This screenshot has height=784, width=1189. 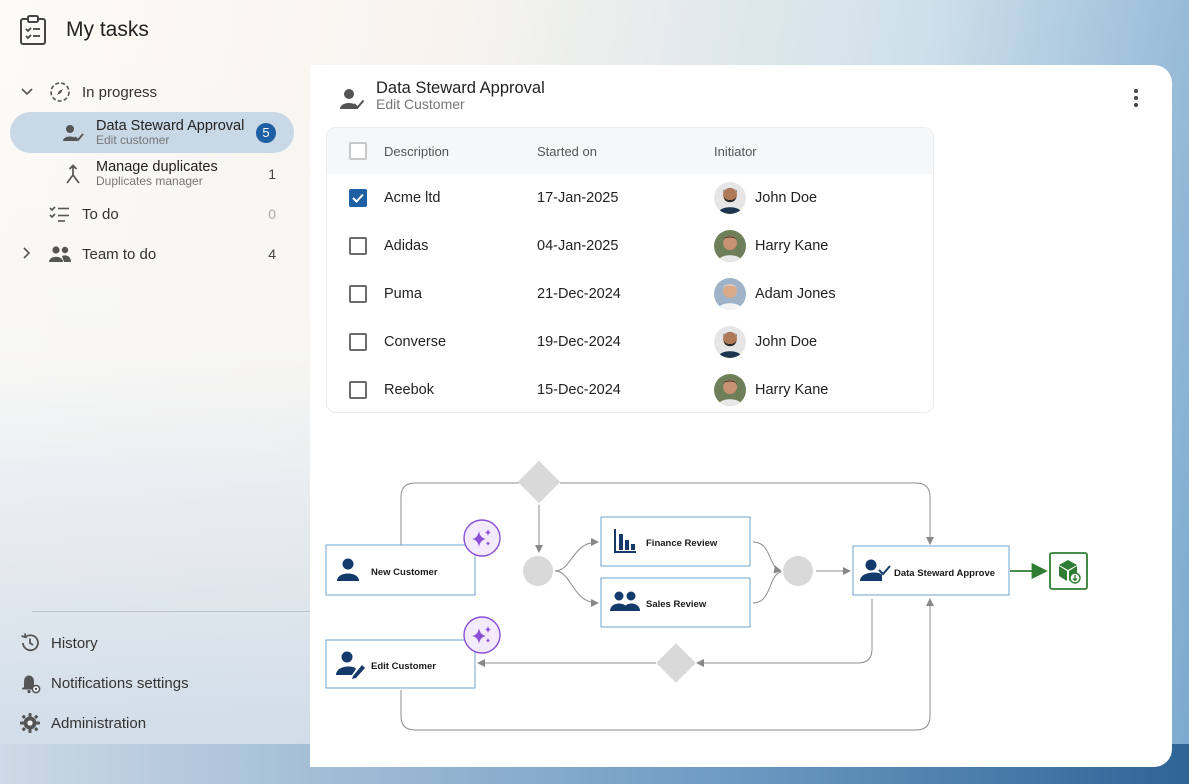 I want to click on row-started-on: 15-Dec-2024, so click(x=579, y=390).